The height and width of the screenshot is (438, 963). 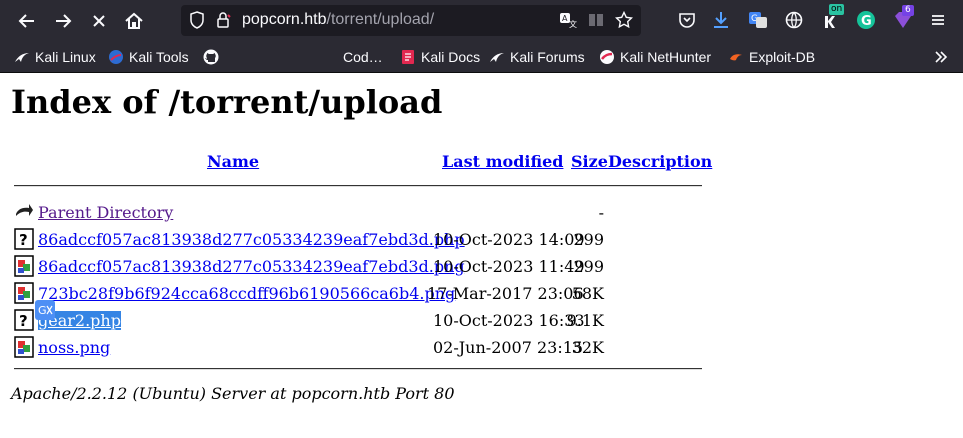 I want to click on count-badge: 6, so click(x=908, y=10).